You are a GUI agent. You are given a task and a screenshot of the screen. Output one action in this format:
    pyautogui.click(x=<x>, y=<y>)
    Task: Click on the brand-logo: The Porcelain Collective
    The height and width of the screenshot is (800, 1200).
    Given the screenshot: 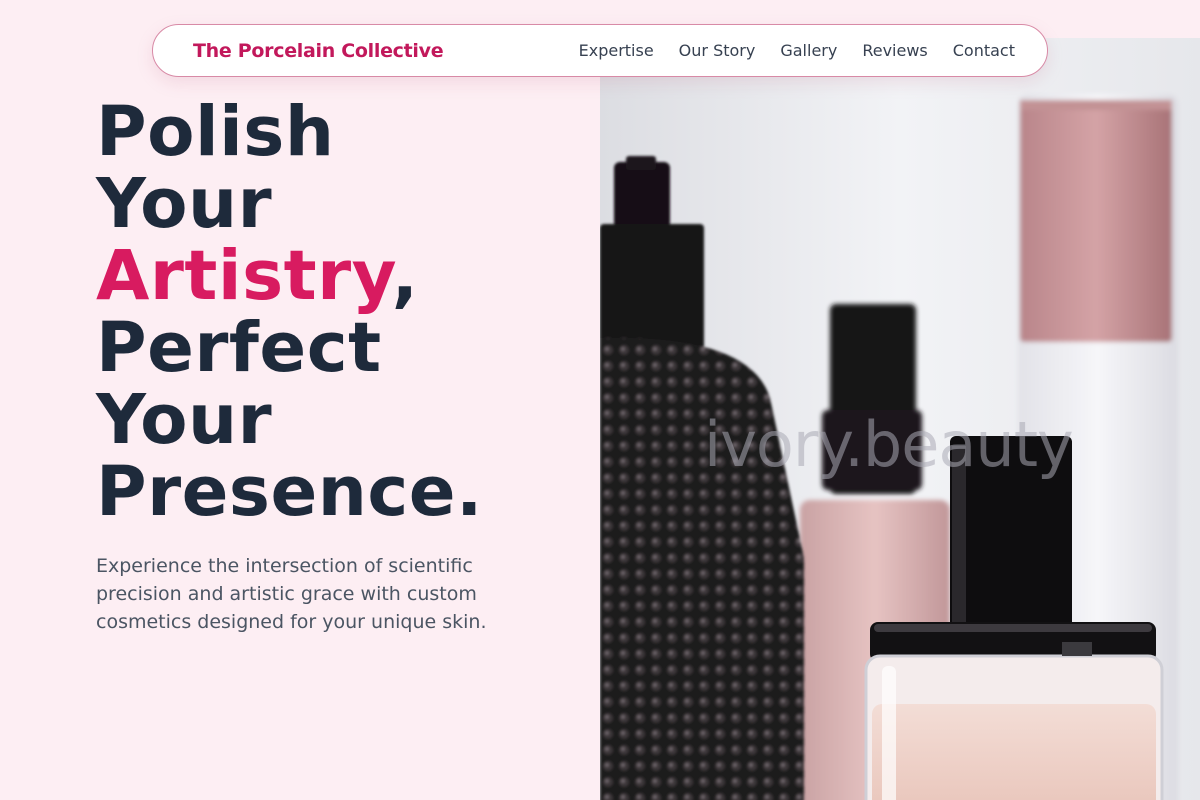 What is the action you would take?
    pyautogui.click(x=318, y=51)
    